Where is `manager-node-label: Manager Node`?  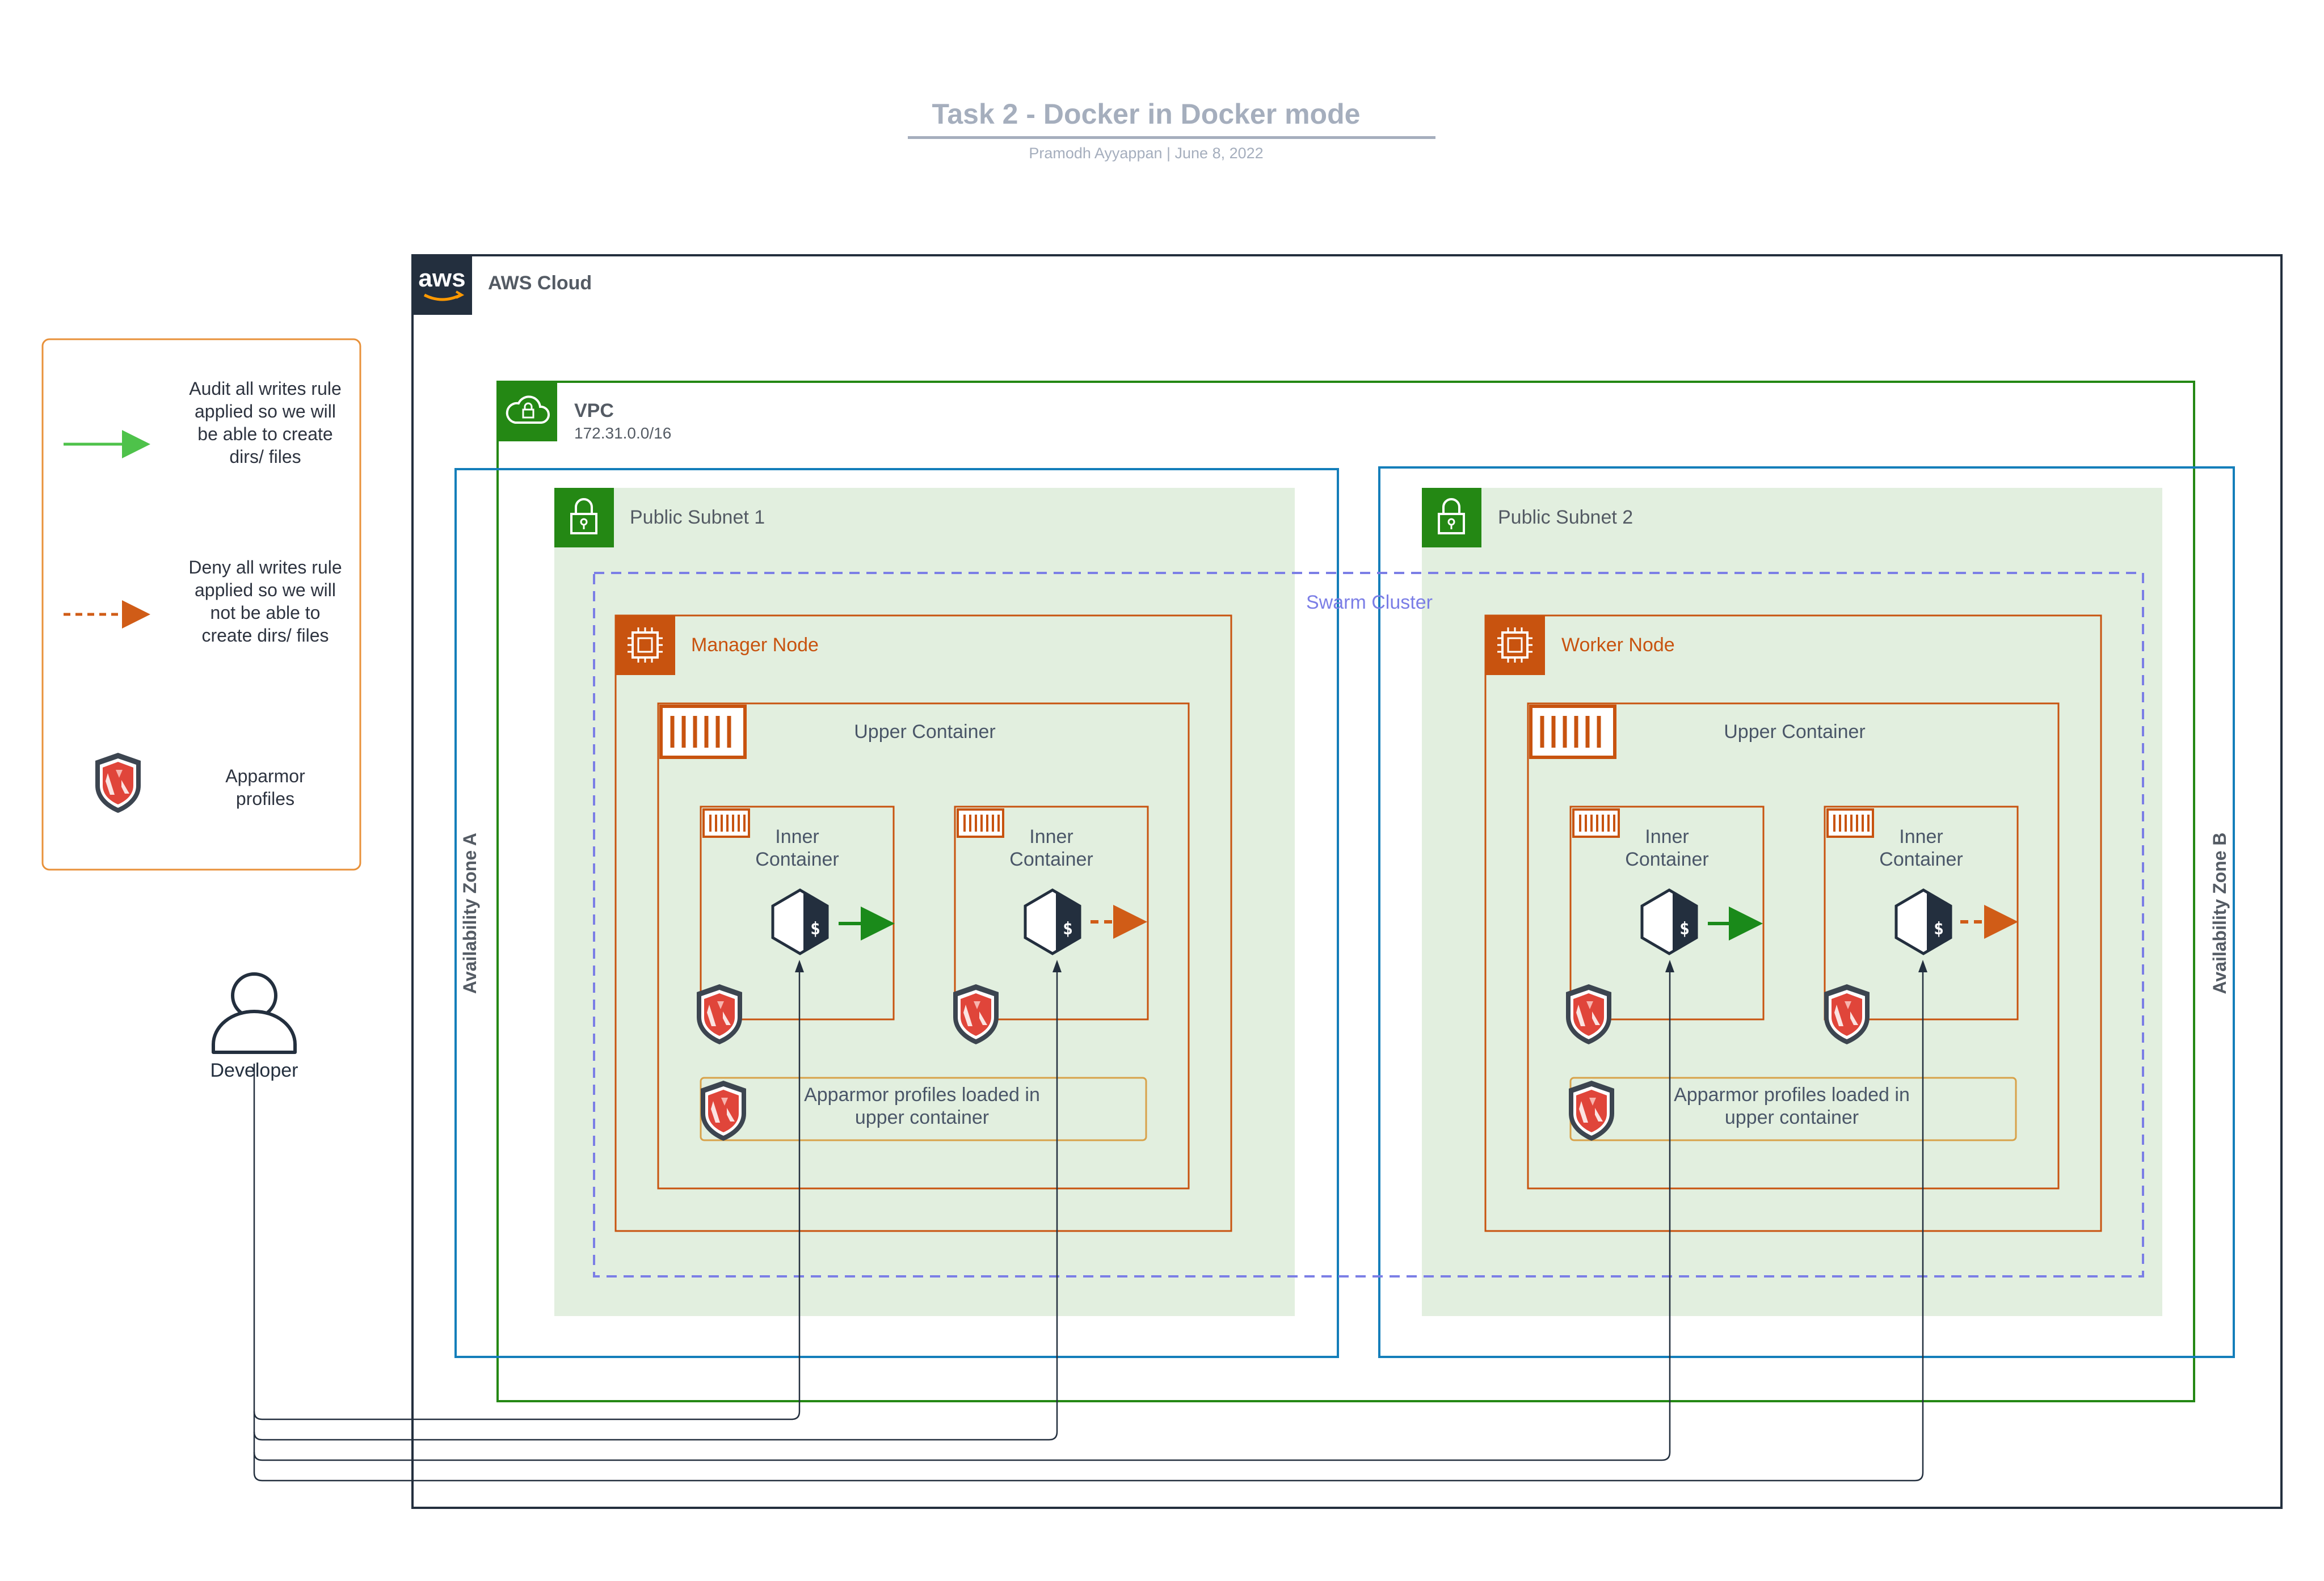 manager-node-label: Manager Node is located at coordinates (755, 645).